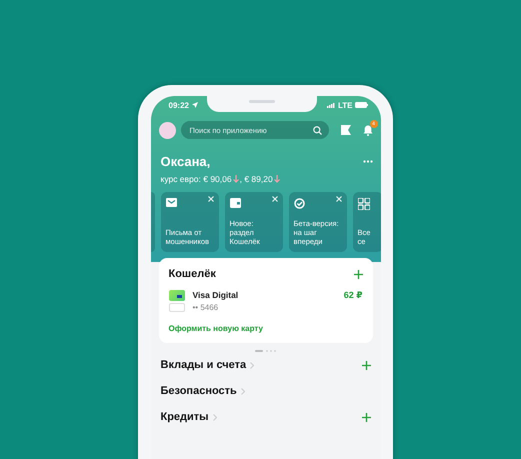 Image resolution: width=521 pixels, height=459 pixels. I want to click on section-title: Кредиты, so click(184, 417).